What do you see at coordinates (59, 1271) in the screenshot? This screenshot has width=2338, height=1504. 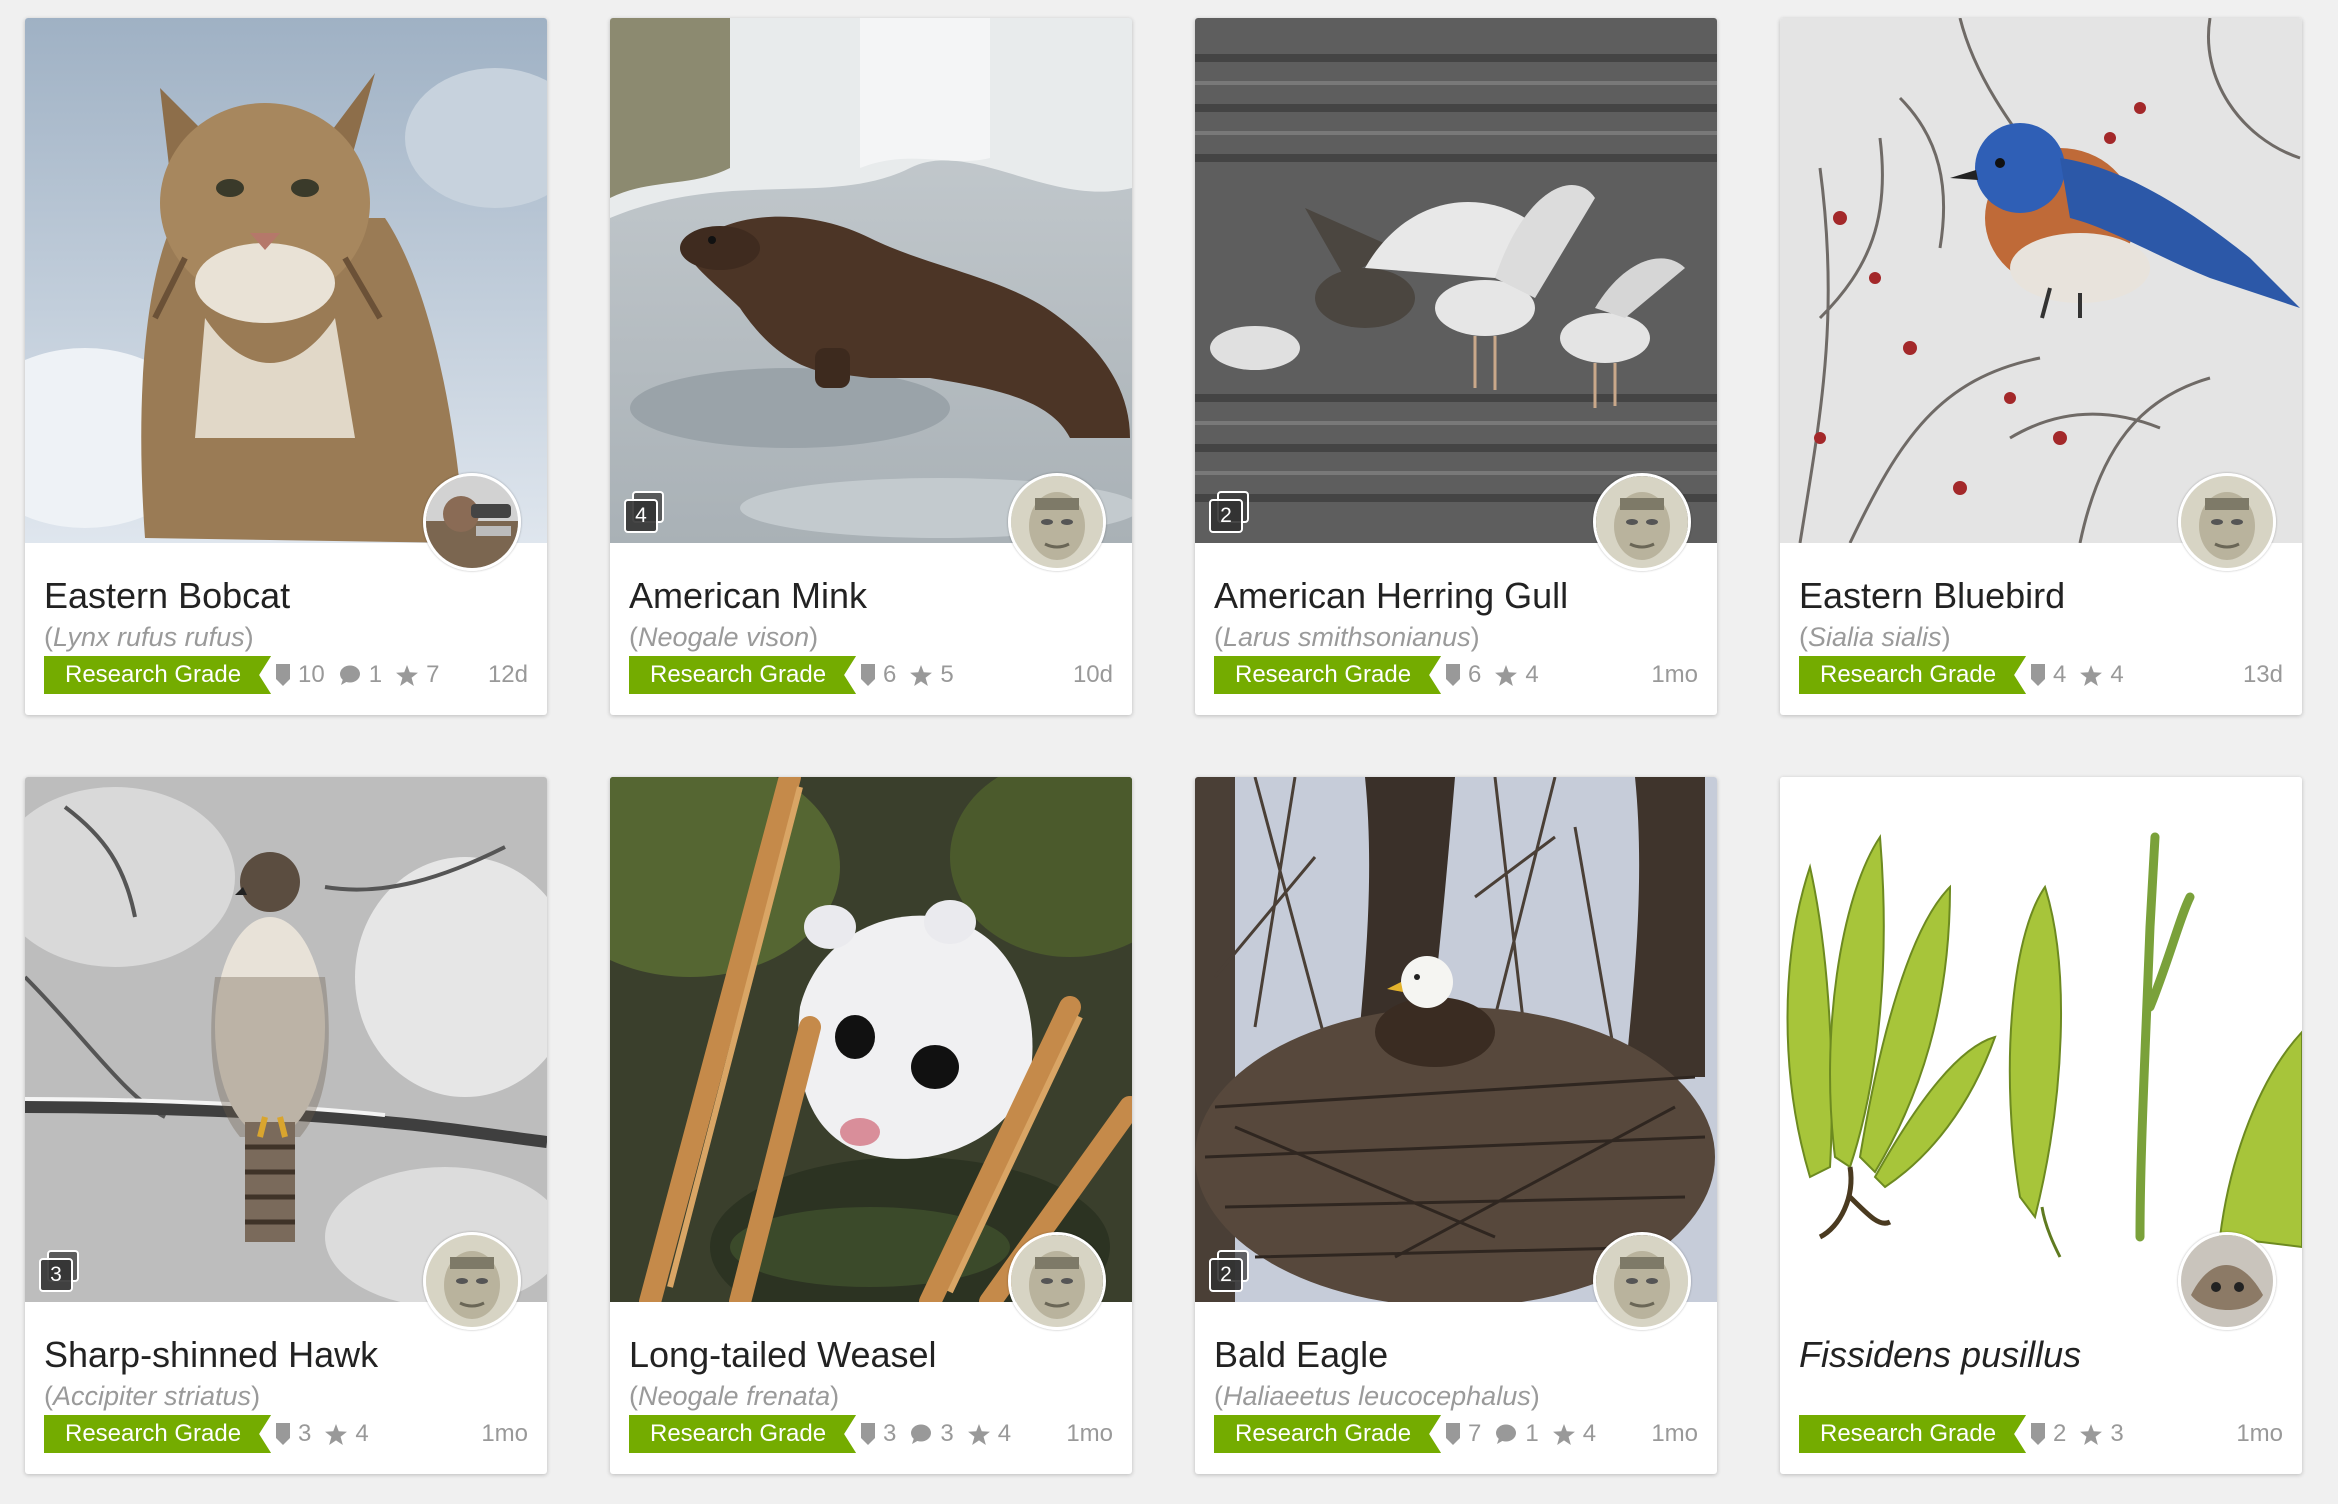 I see `photo-count-badge: 3` at bounding box center [59, 1271].